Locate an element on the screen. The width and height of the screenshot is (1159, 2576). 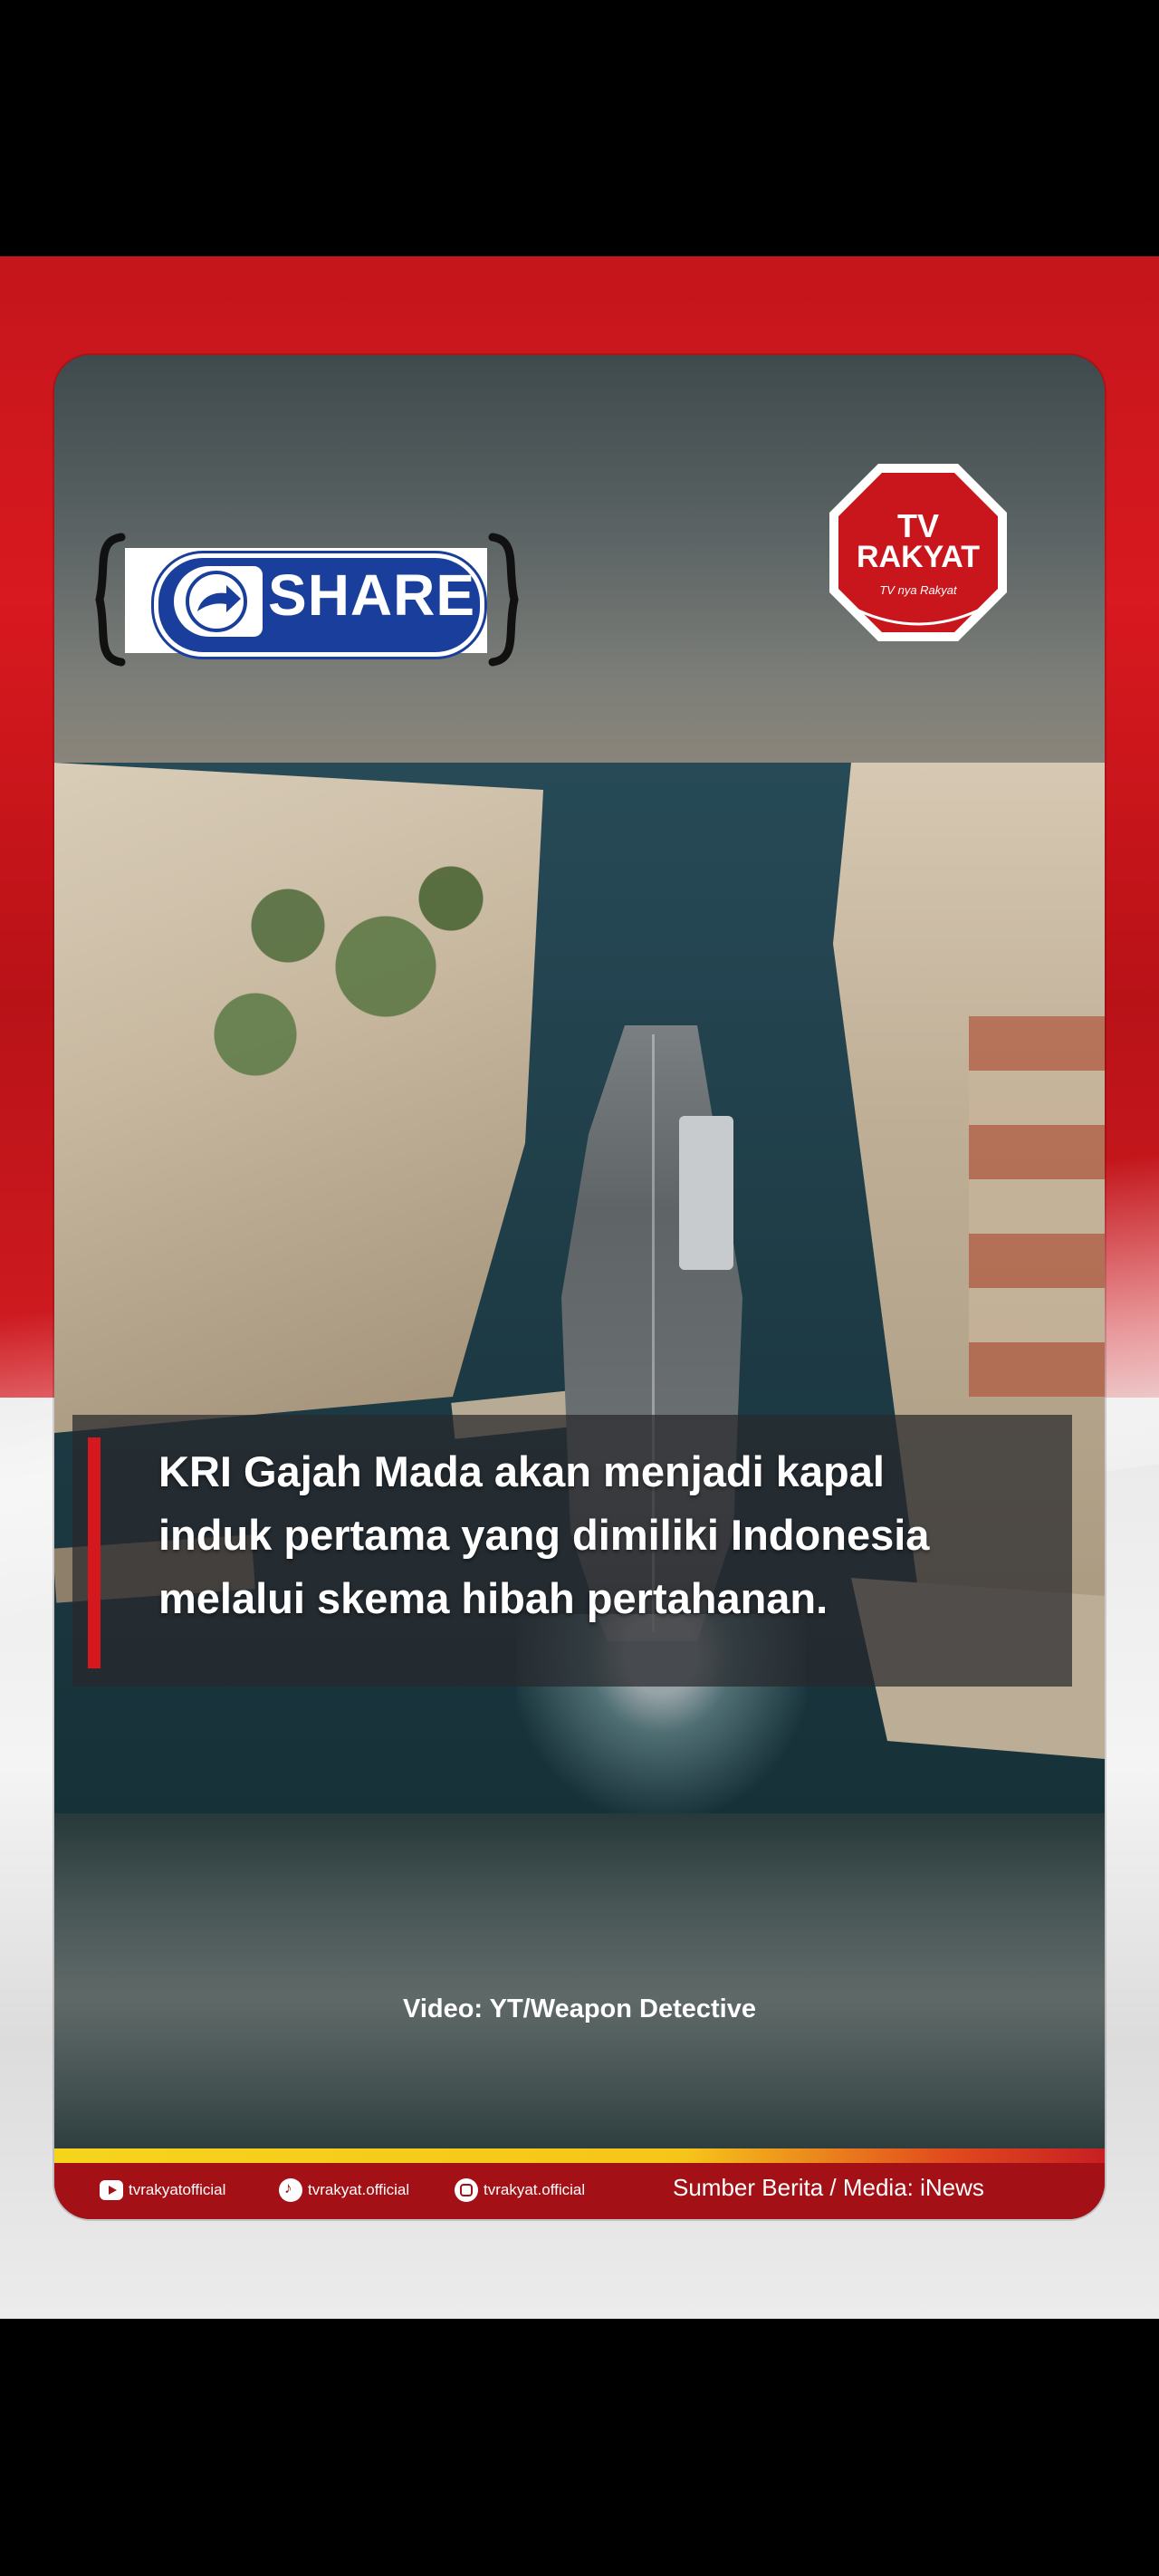
social-tiktok: tvrakyat.official is located at coordinates (344, 2190).